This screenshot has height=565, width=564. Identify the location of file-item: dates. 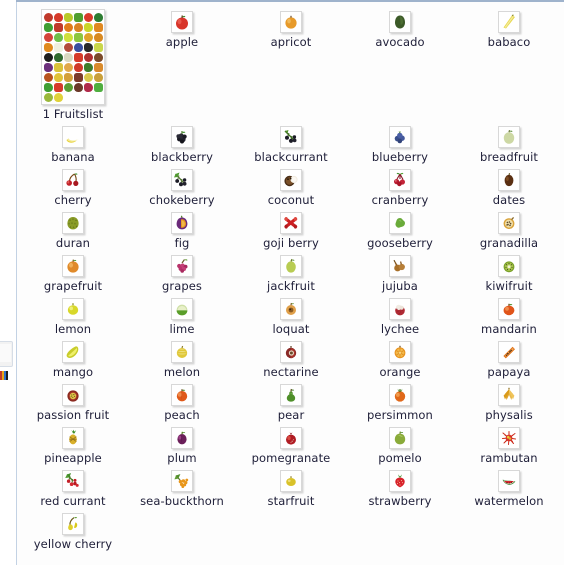
(509, 185).